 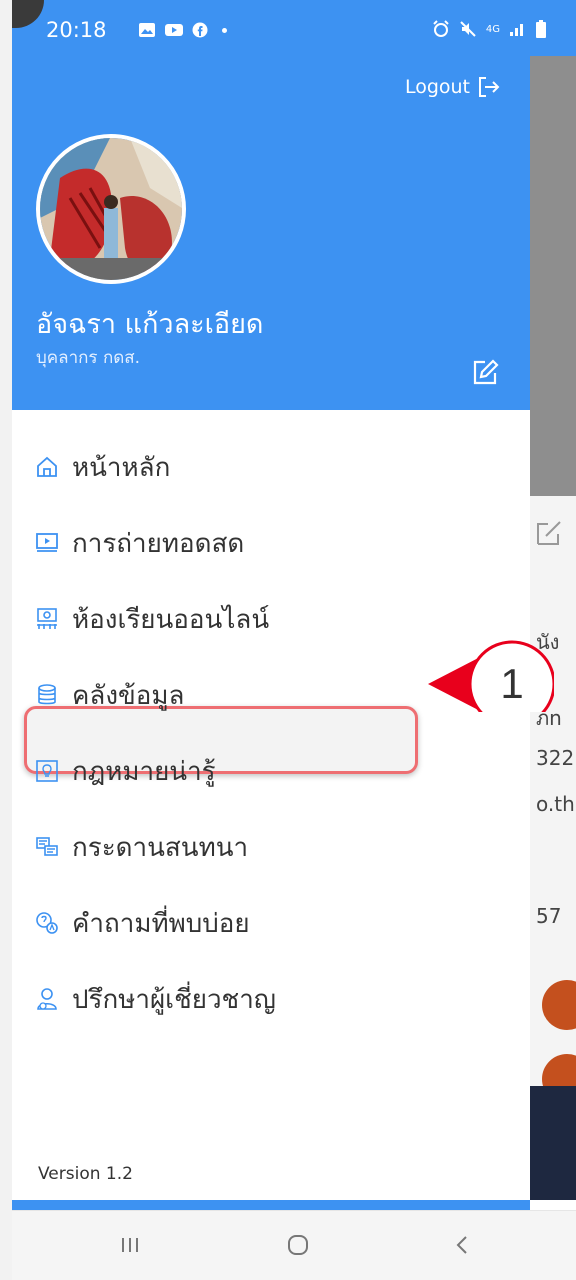 I want to click on logout-label: Logout, so click(x=437, y=87).